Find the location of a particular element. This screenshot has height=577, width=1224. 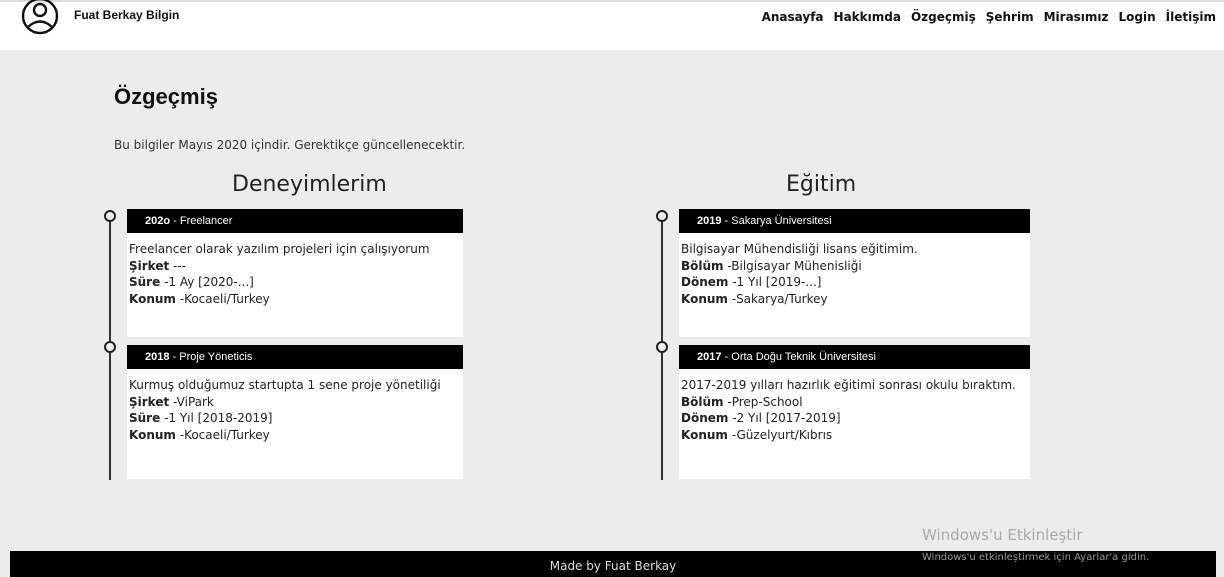

department-value: -Prep-School is located at coordinates (763, 401).